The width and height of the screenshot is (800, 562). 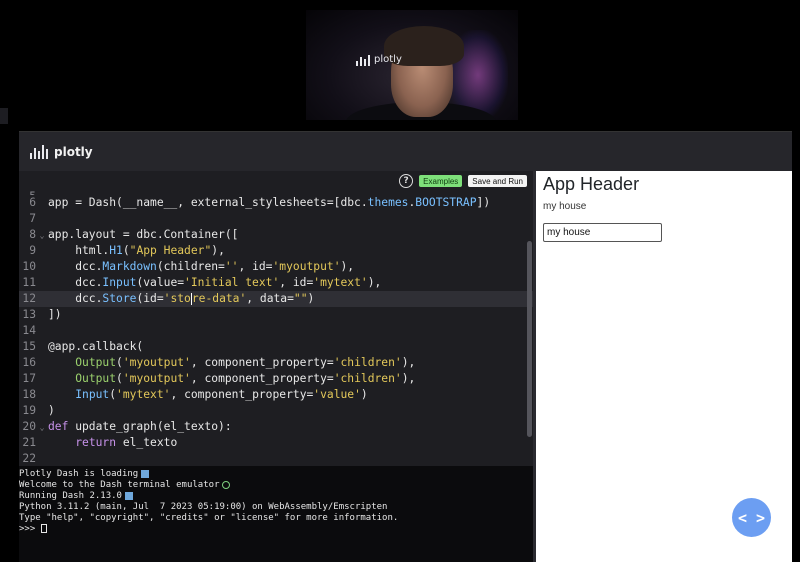 What do you see at coordinates (32, 250) in the screenshot?
I see `line-number: 9` at bounding box center [32, 250].